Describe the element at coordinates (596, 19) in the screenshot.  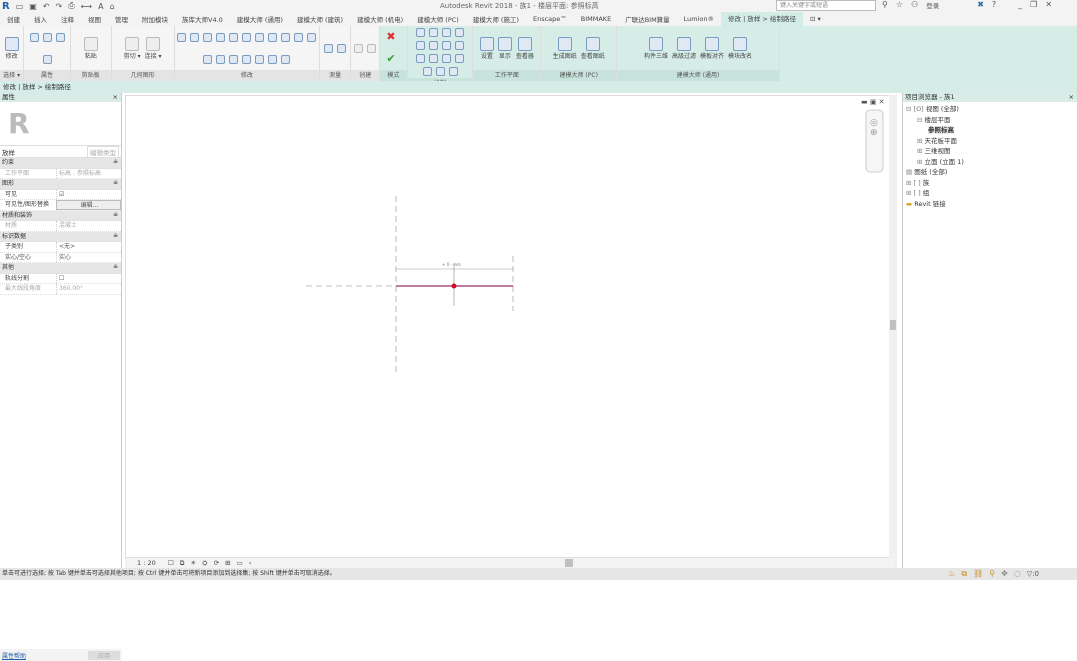
I see `tab-13: BIMMAKE` at that location.